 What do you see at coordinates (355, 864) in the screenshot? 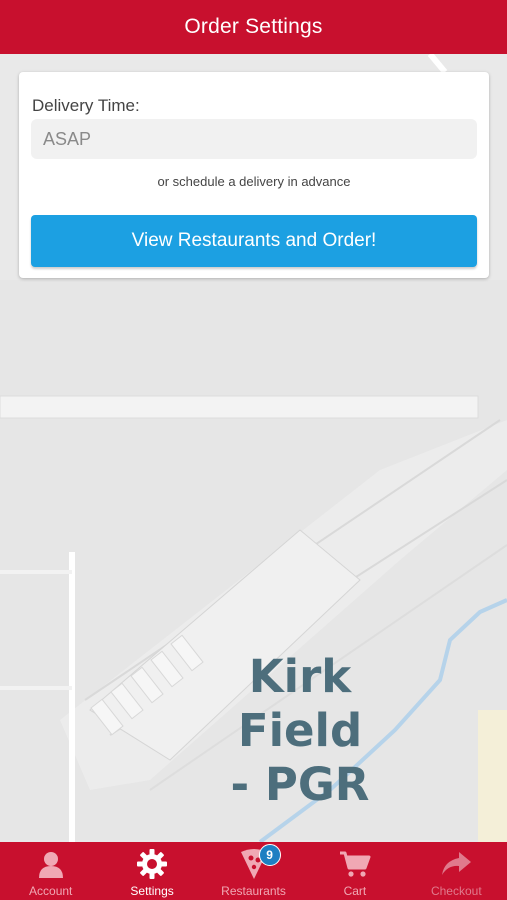
I see `cart-icon` at bounding box center [355, 864].